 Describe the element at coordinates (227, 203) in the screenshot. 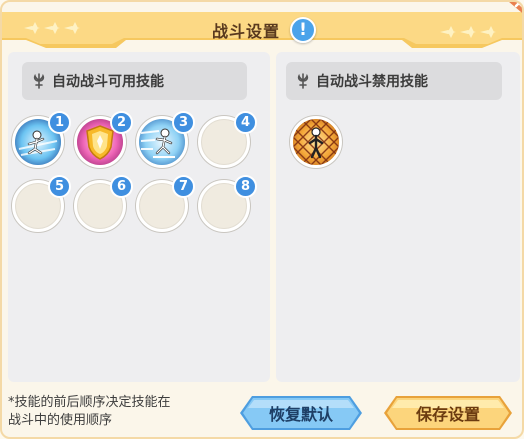

I see `skill-slot-8: 8` at that location.